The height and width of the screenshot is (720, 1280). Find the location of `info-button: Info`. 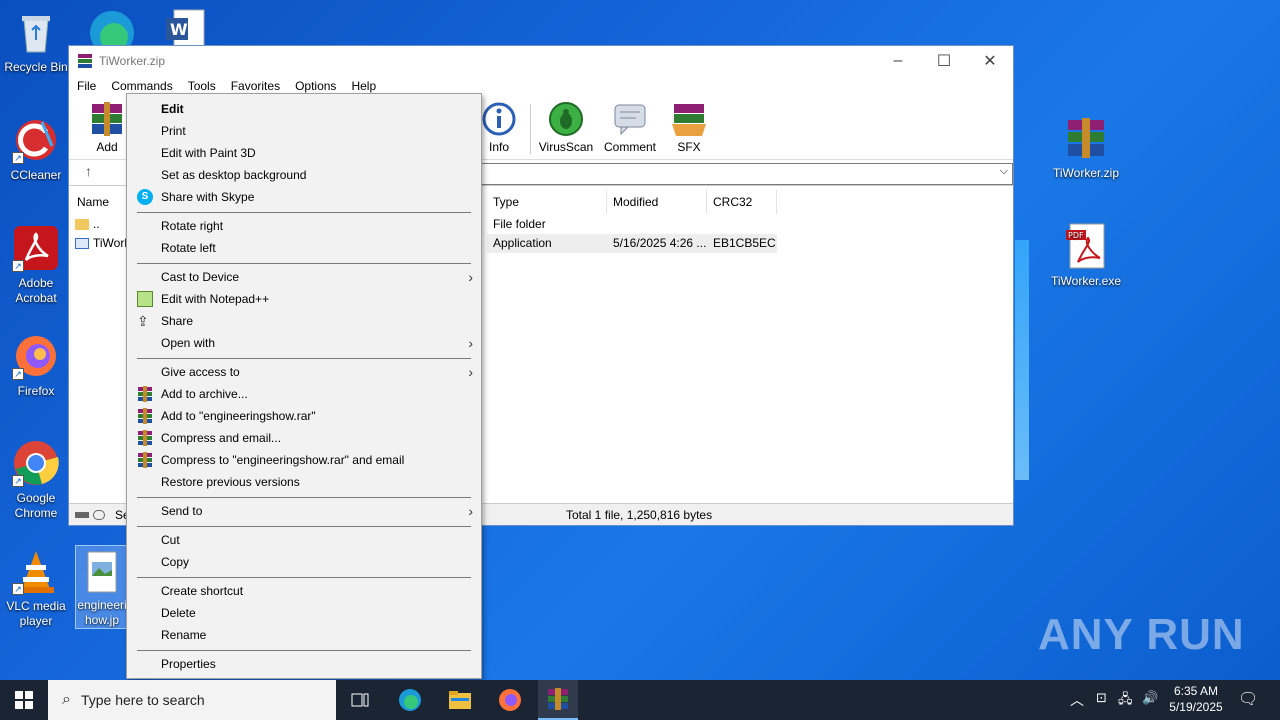

info-button: Info is located at coordinates (499, 127).